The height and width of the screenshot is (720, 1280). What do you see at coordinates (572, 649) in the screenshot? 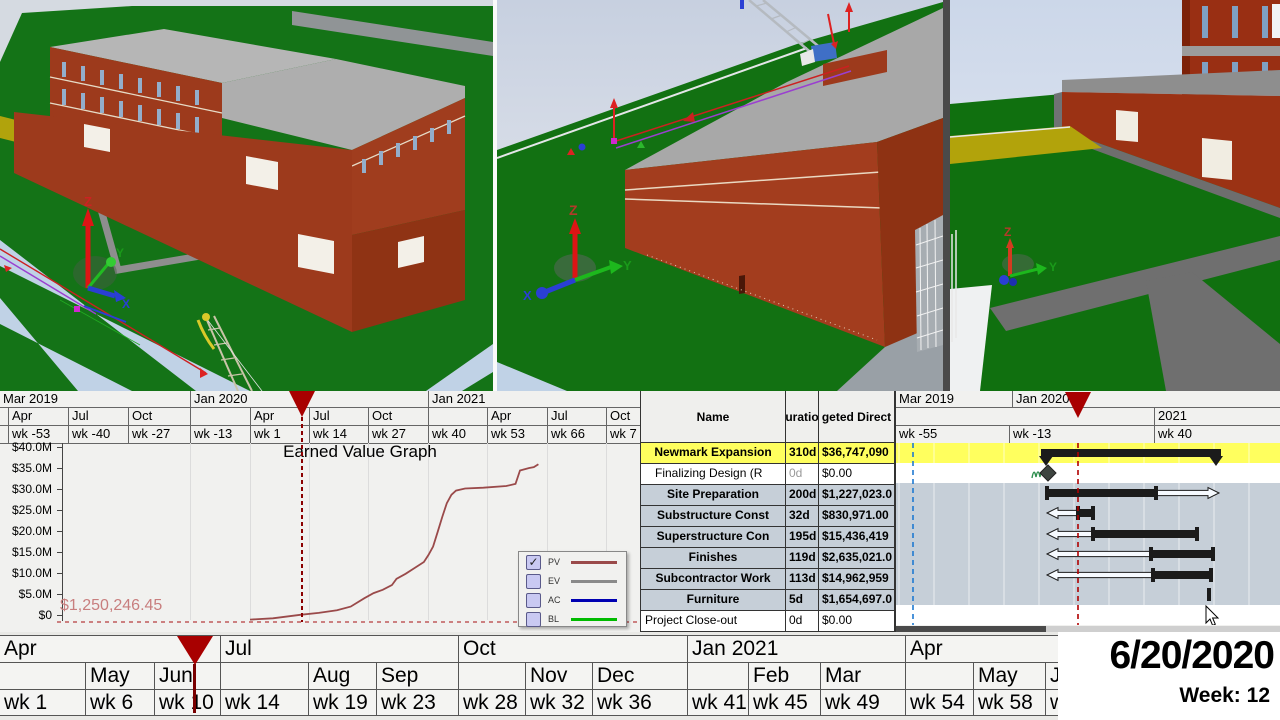
I see `timeline-quarter-cell: Oct` at bounding box center [572, 649].